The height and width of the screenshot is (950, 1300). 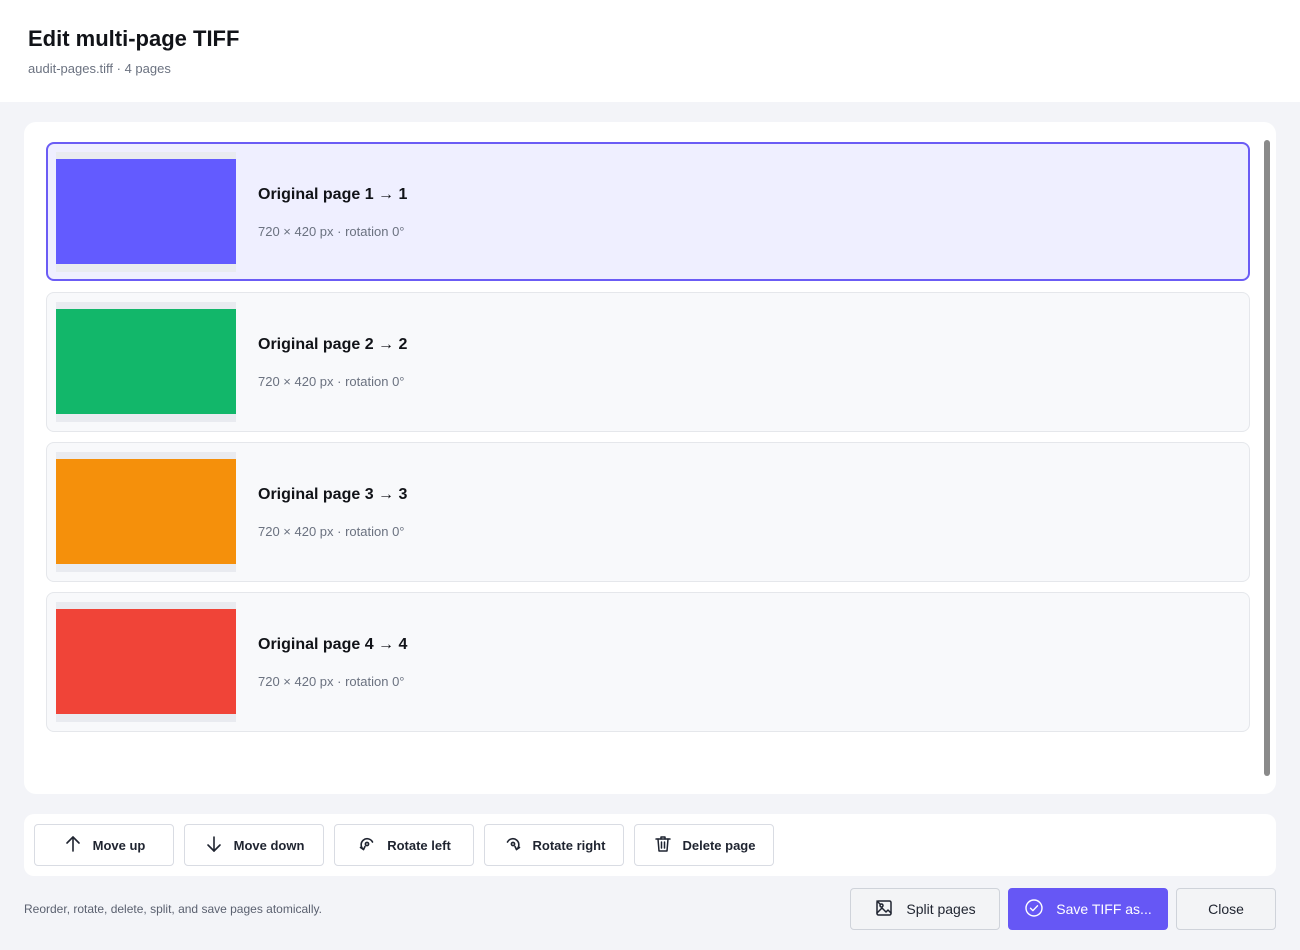 I want to click on close-button: Close, so click(x=1226, y=909).